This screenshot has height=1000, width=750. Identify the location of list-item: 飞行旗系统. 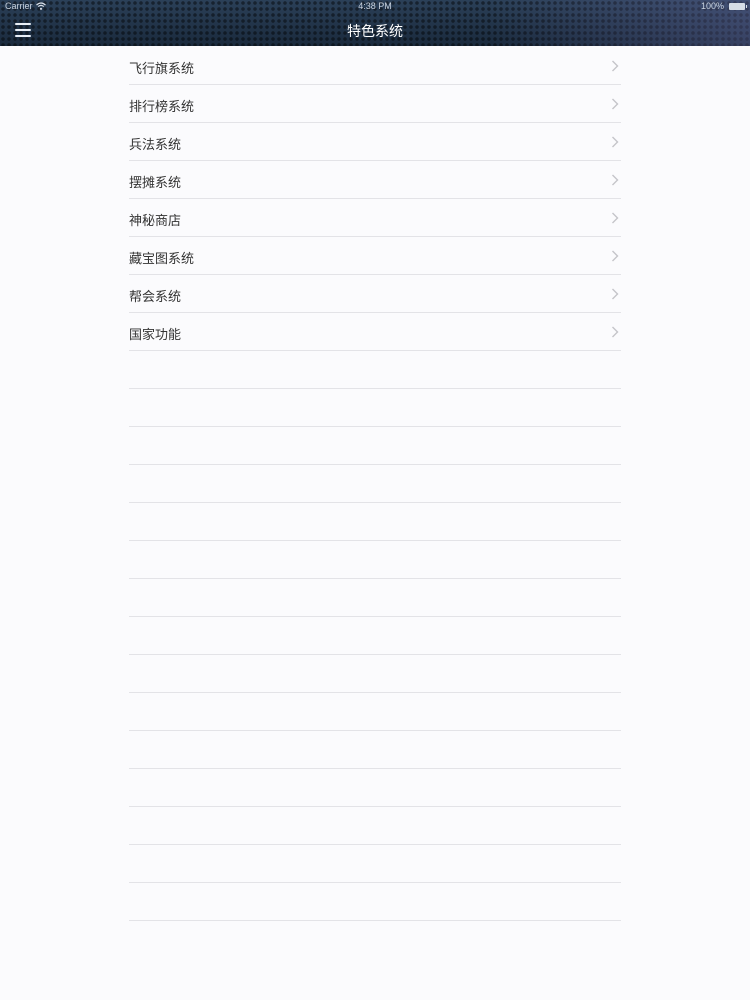
(375, 66).